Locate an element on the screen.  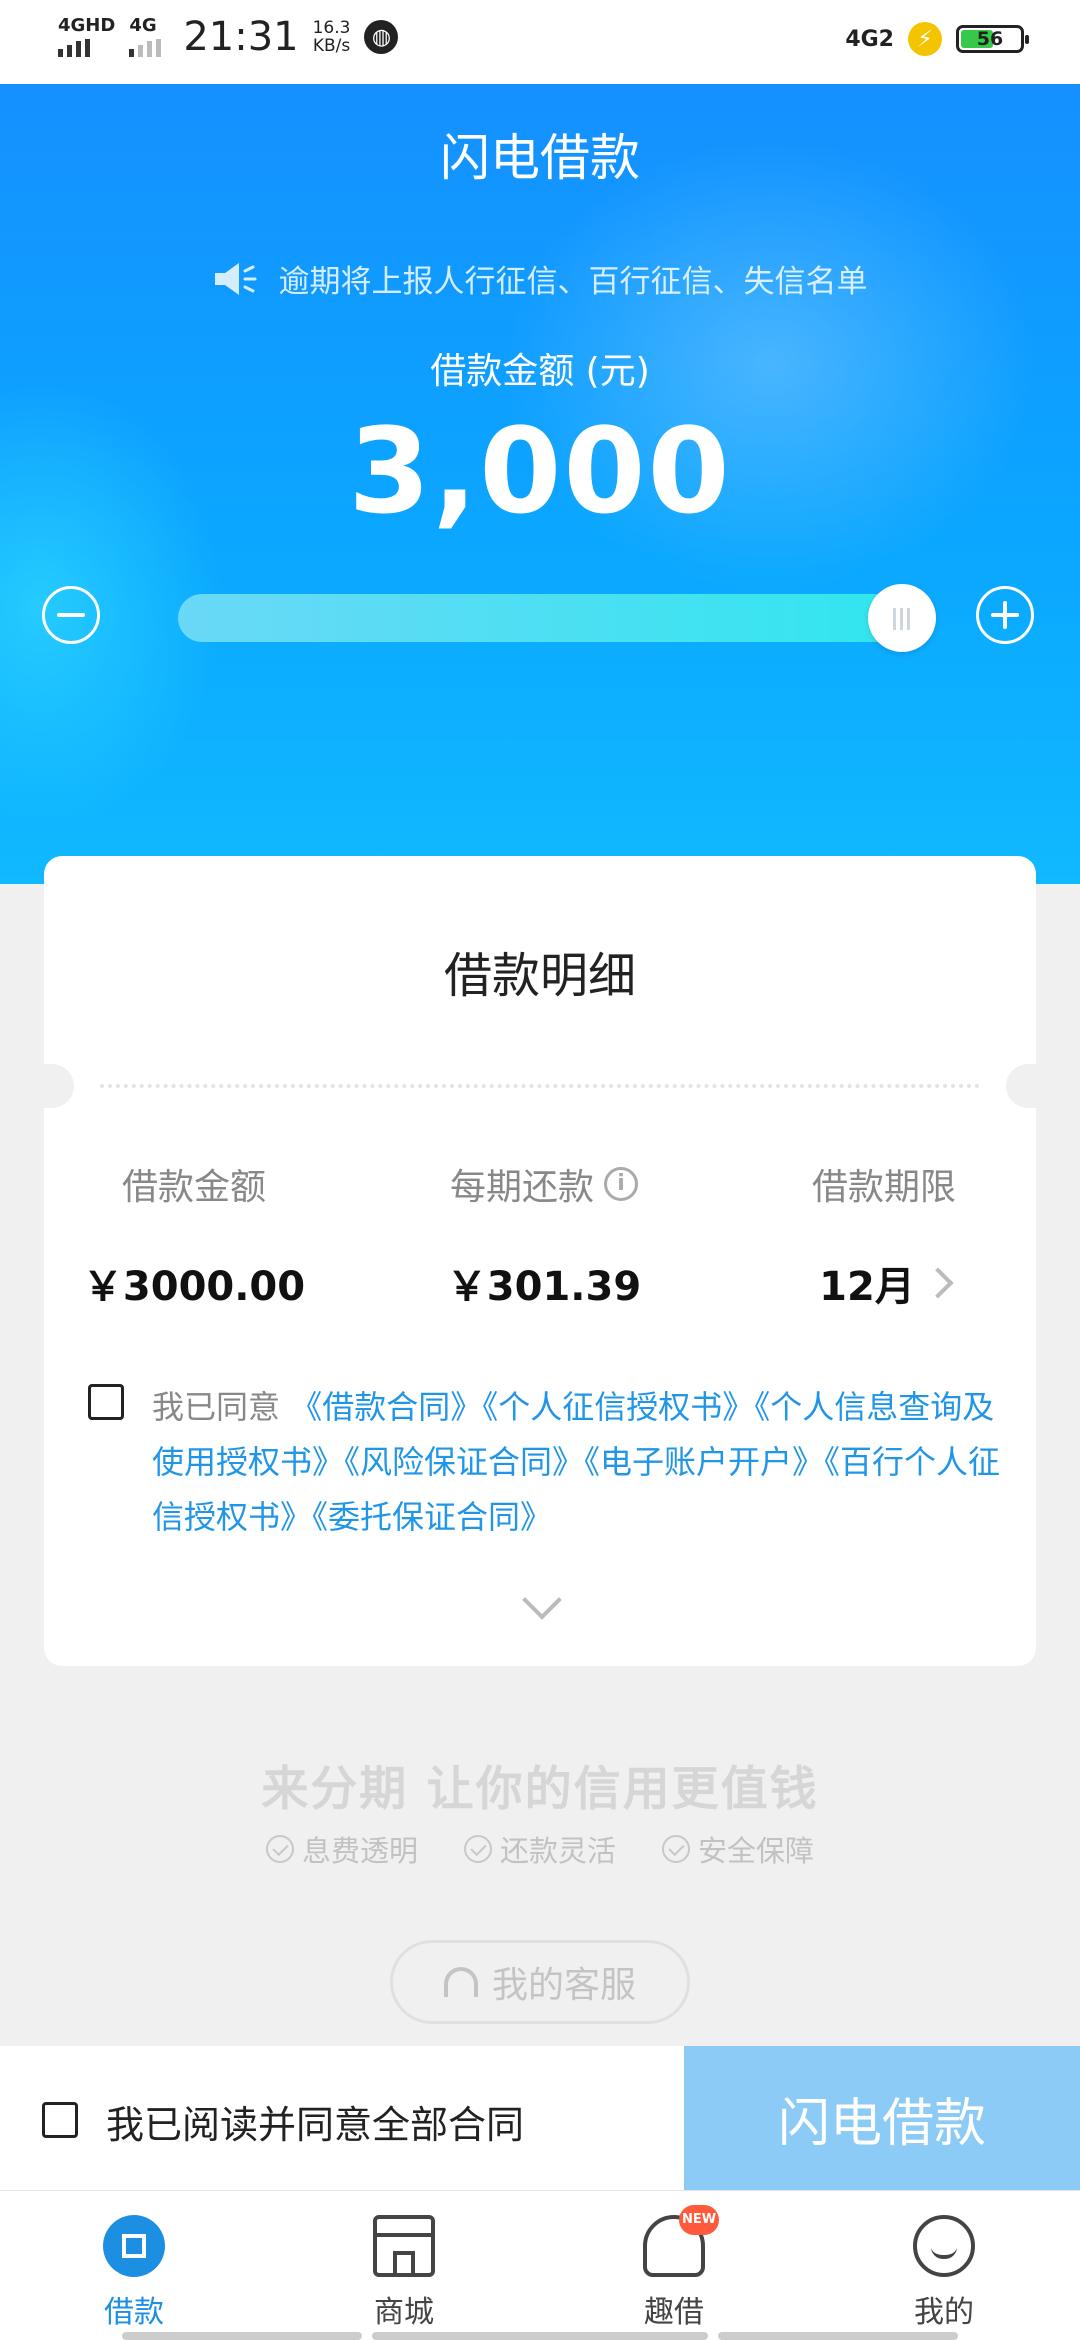
feature-label: 息费透明 is located at coordinates (359, 1851).